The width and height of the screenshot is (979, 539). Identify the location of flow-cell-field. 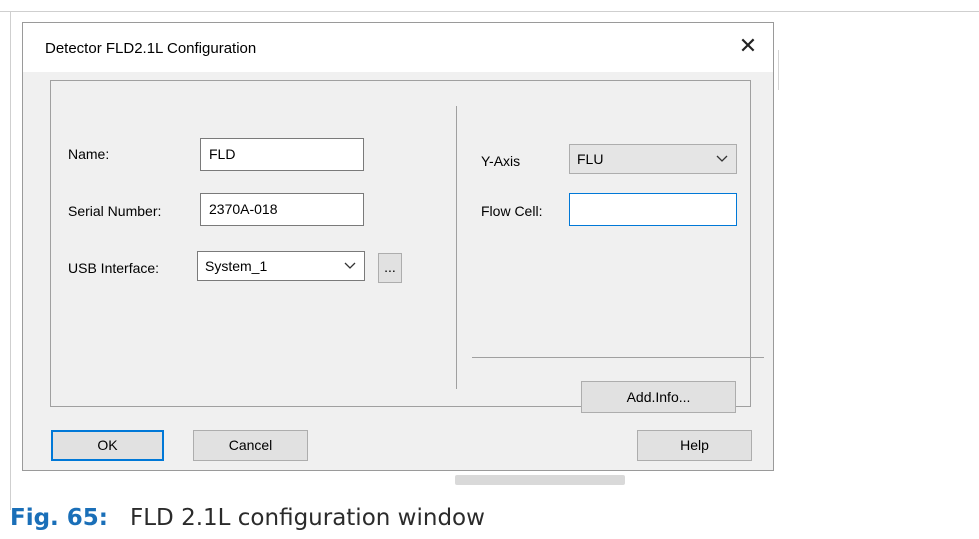
(653, 209).